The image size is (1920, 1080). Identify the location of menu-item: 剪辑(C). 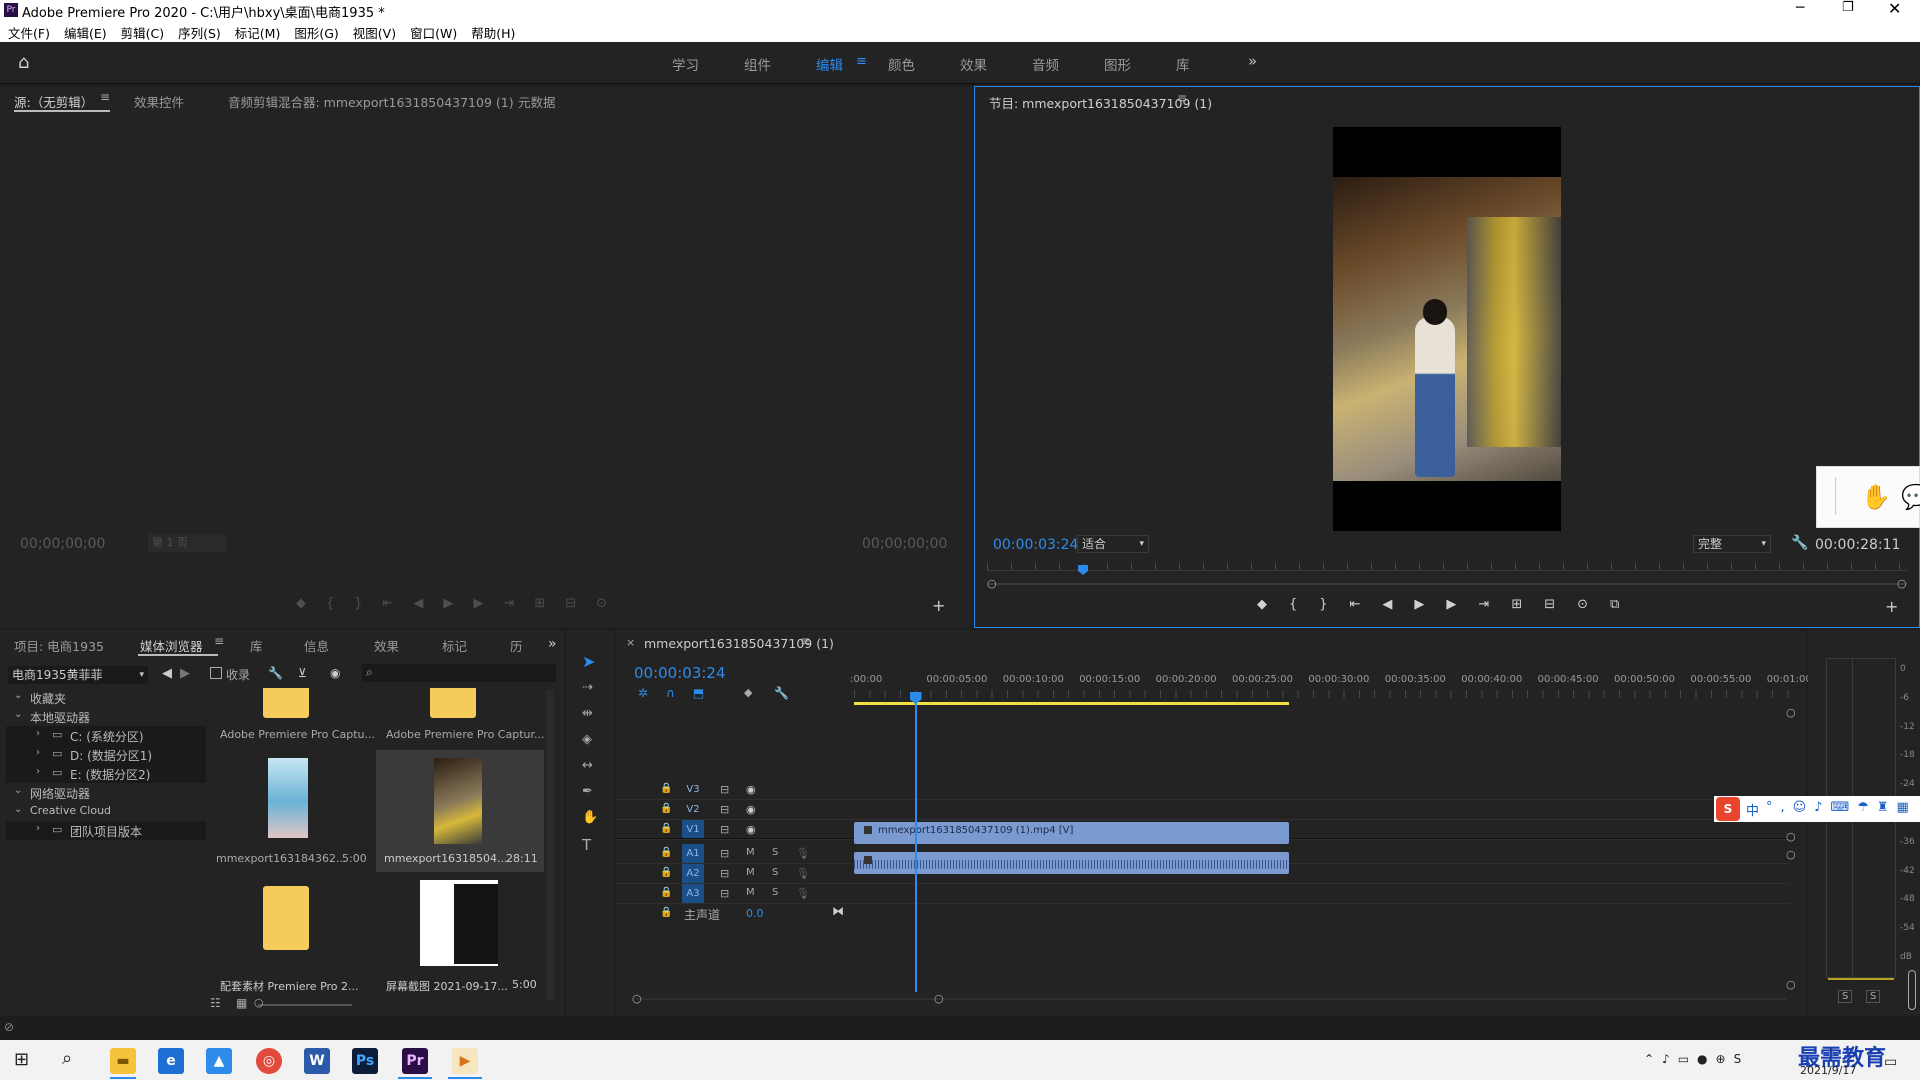
(142, 33).